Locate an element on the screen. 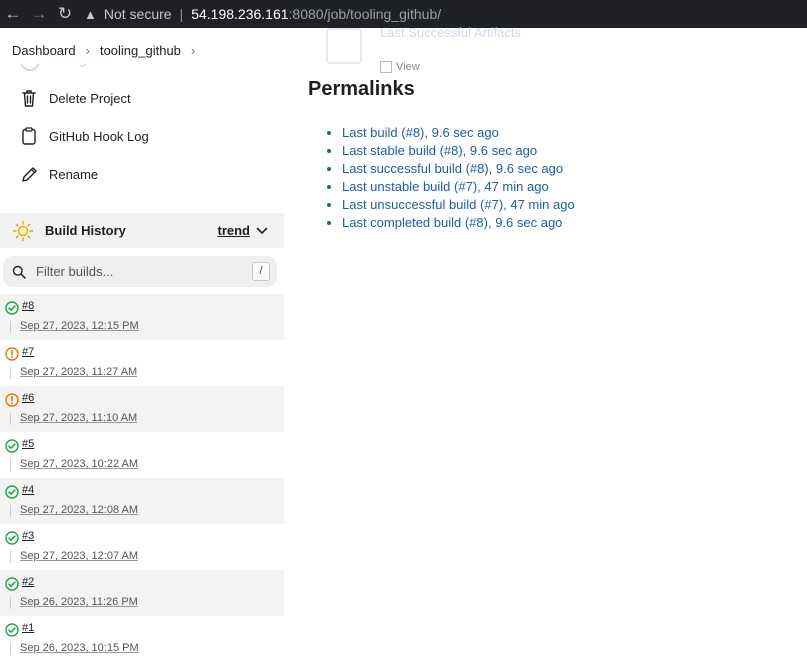 The width and height of the screenshot is (807, 662). github-hook-log-task: GitHub Hook Log is located at coordinates (84, 136).